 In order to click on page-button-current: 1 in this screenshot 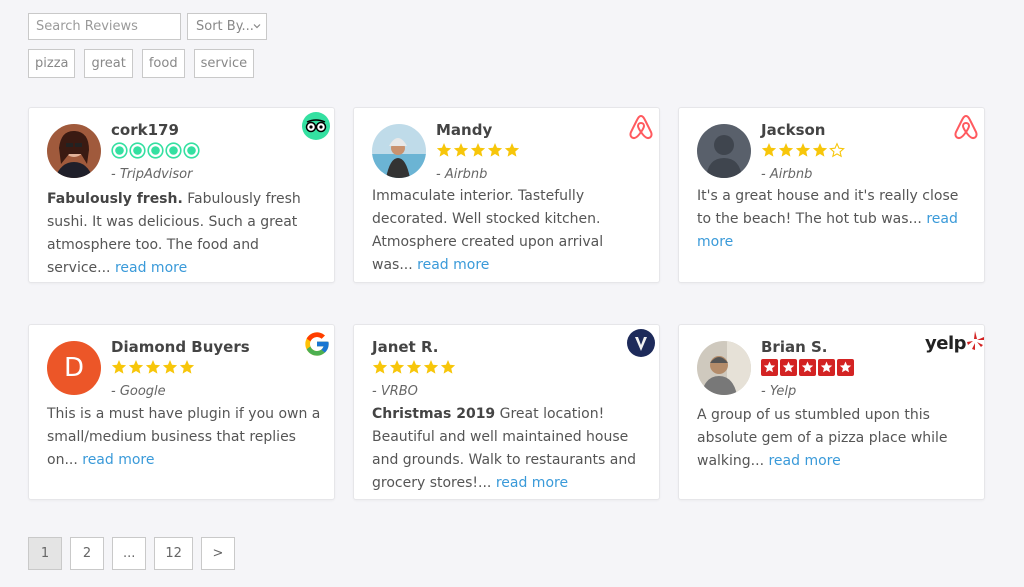, I will do `click(45, 553)`.